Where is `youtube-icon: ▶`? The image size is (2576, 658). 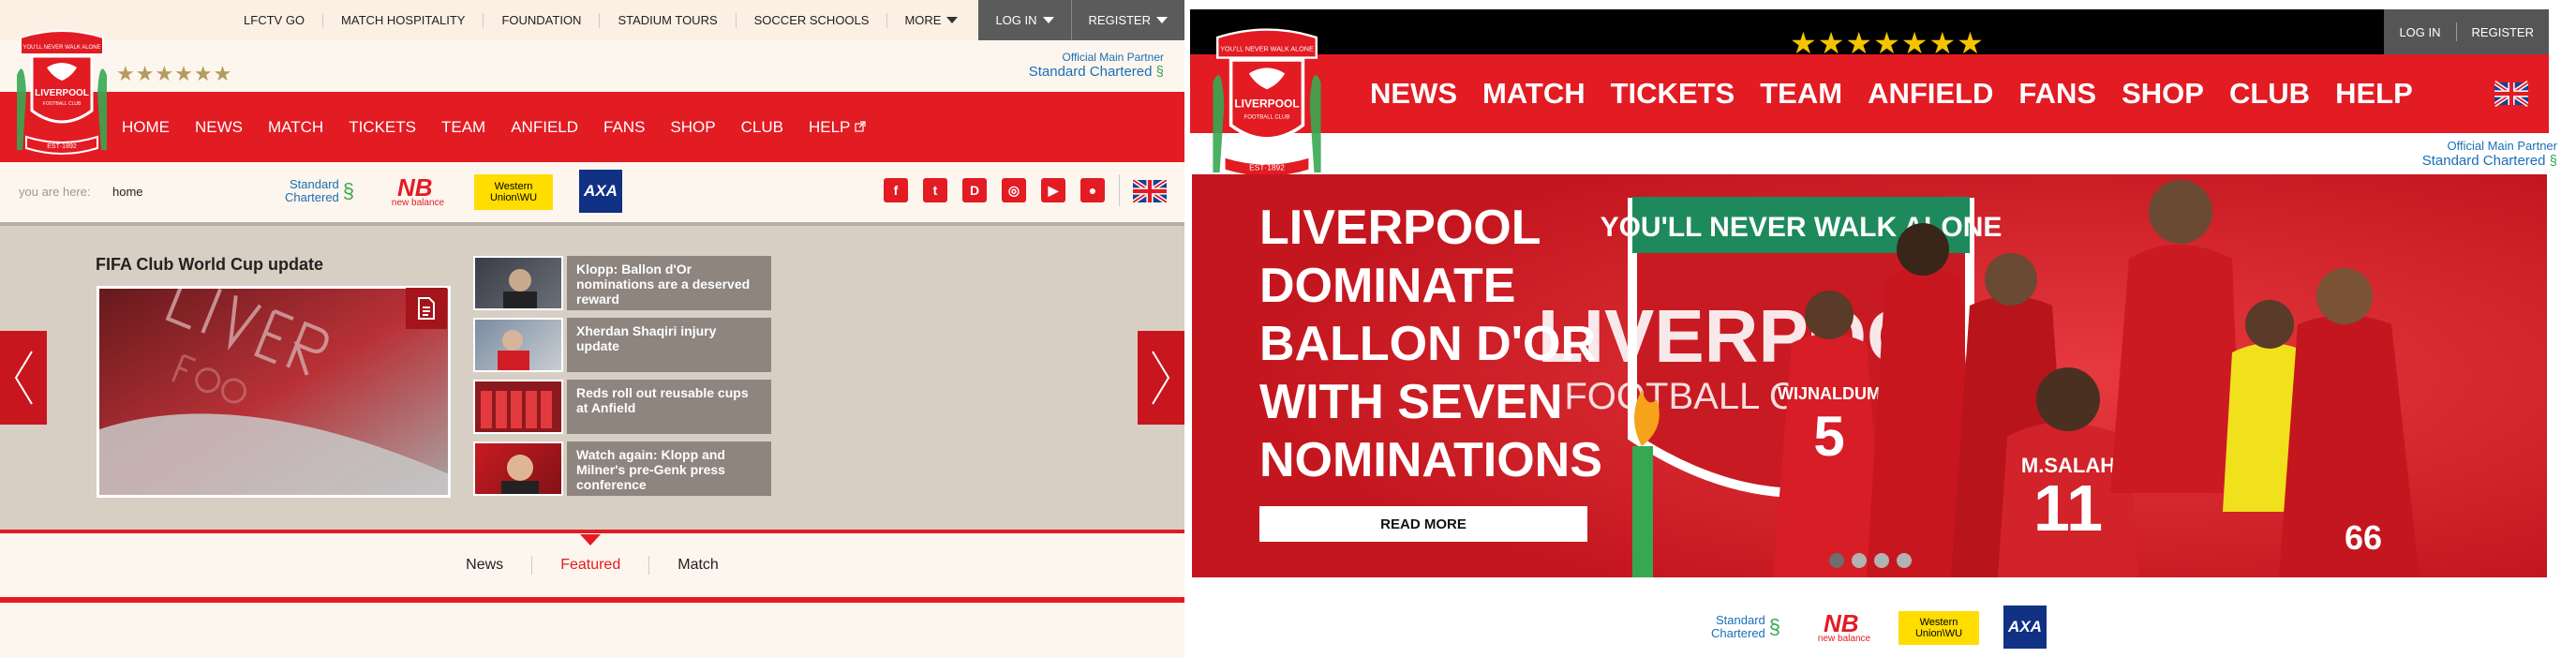
youtube-icon: ▶ is located at coordinates (1053, 190).